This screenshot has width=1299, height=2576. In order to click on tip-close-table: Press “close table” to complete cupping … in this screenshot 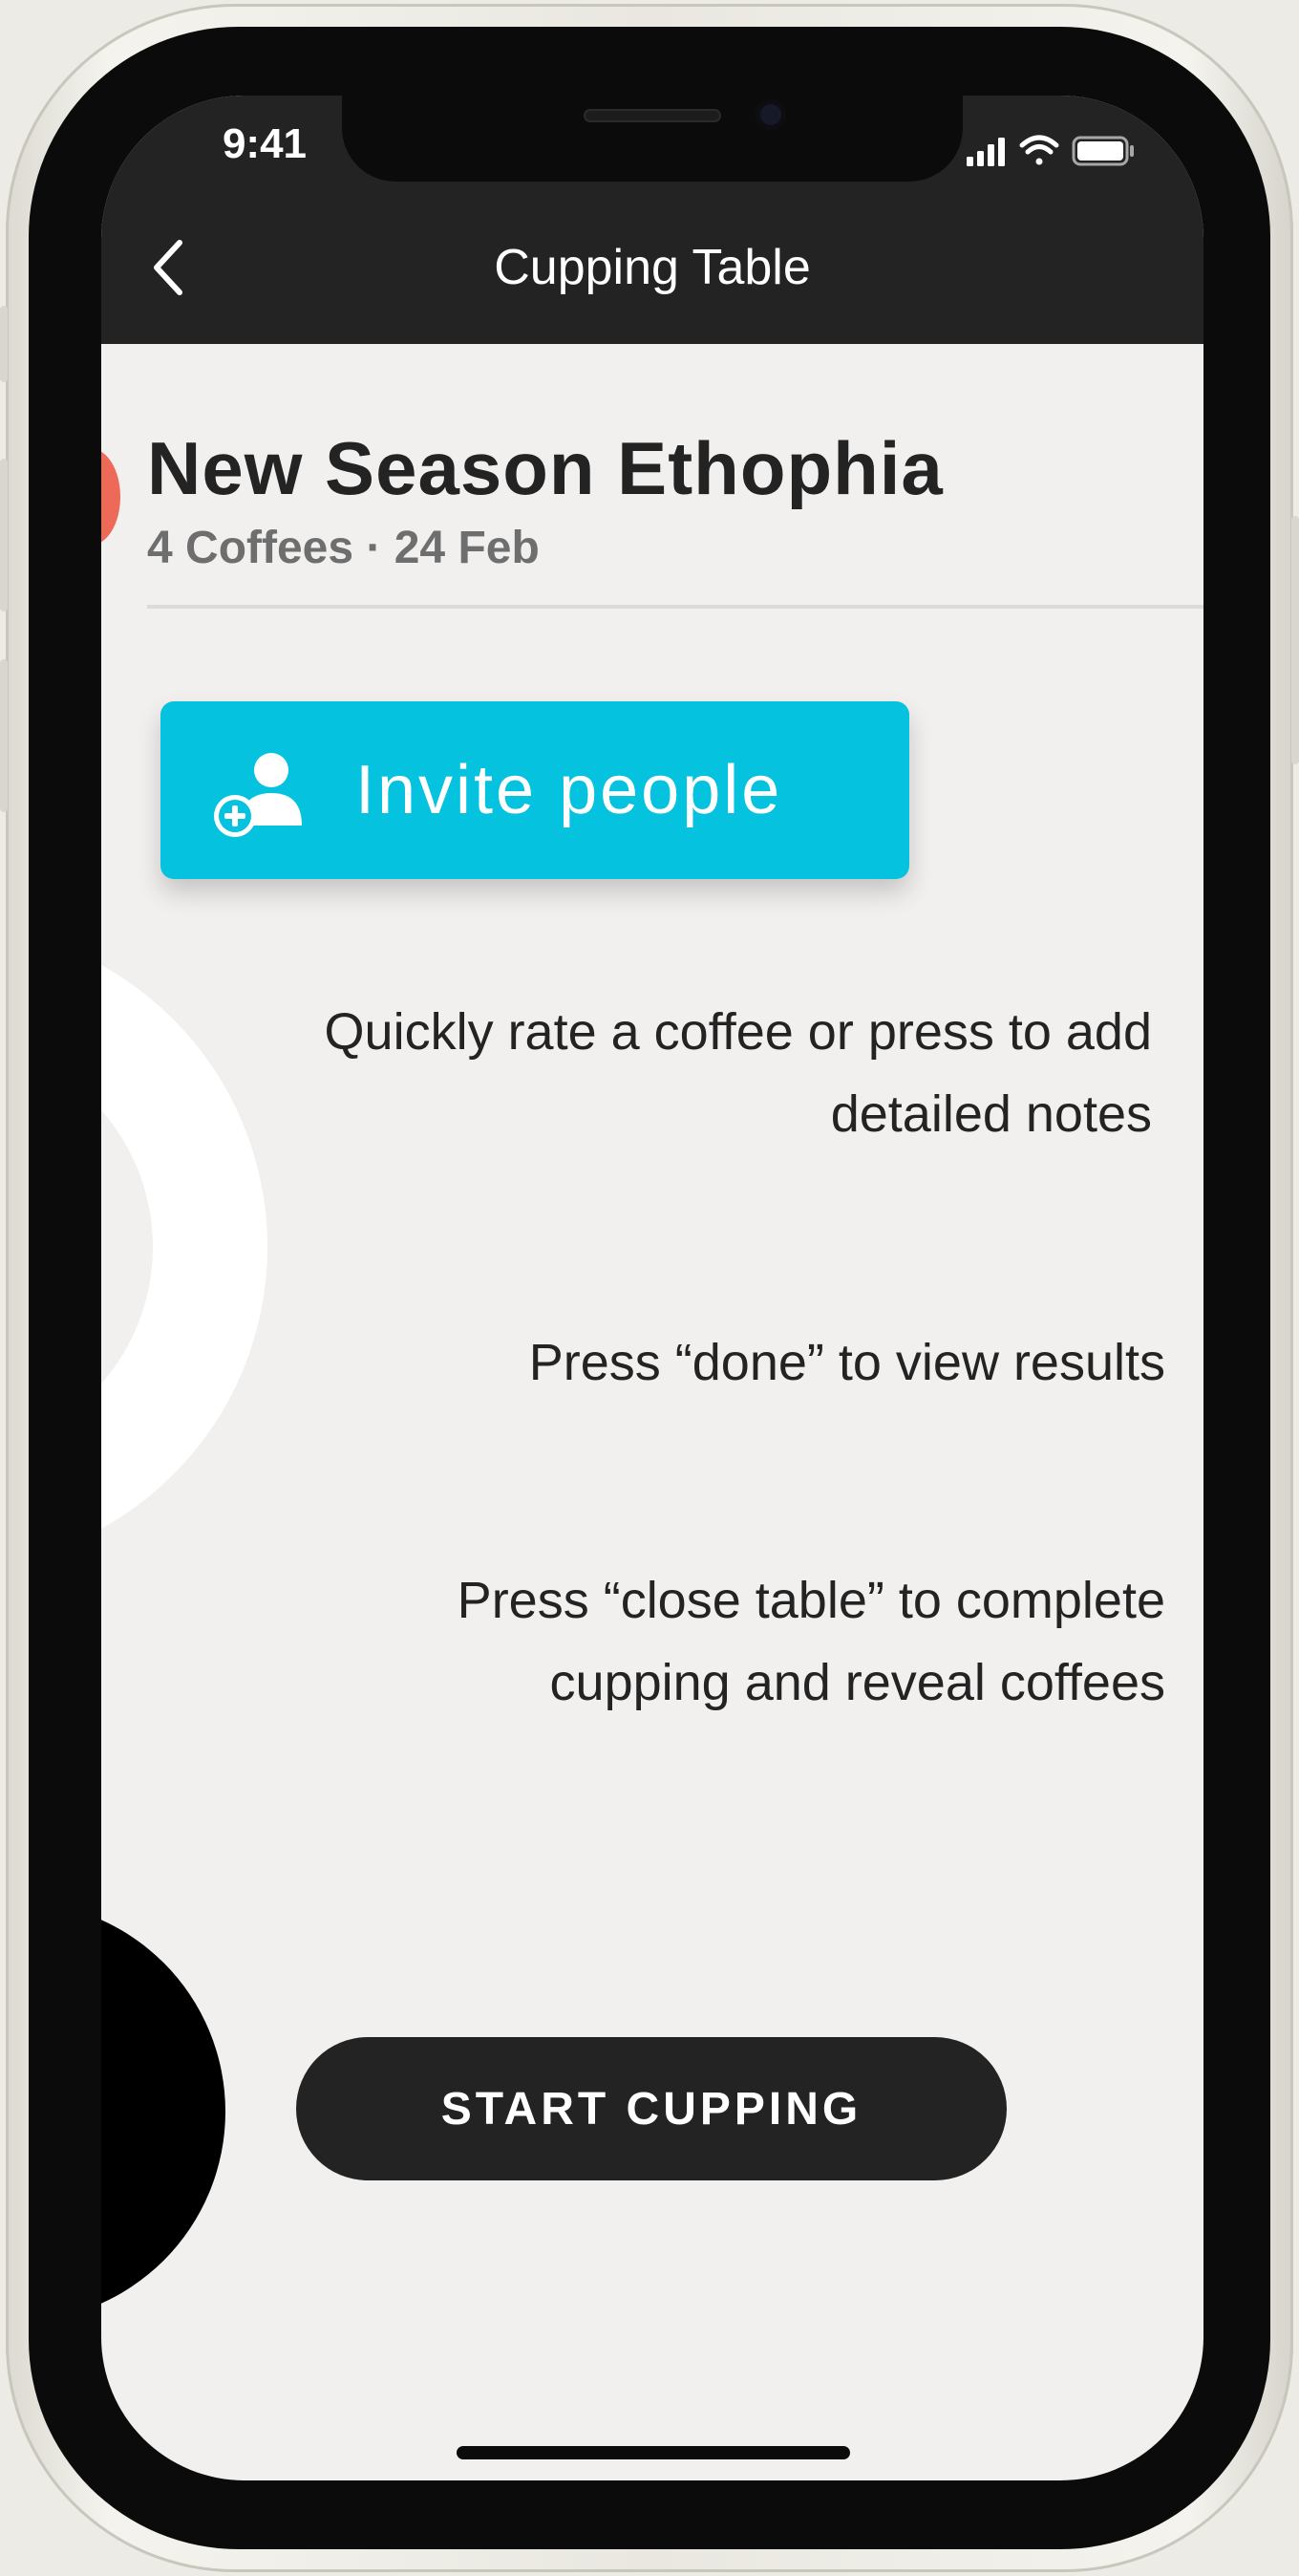, I will do `click(811, 1641)`.